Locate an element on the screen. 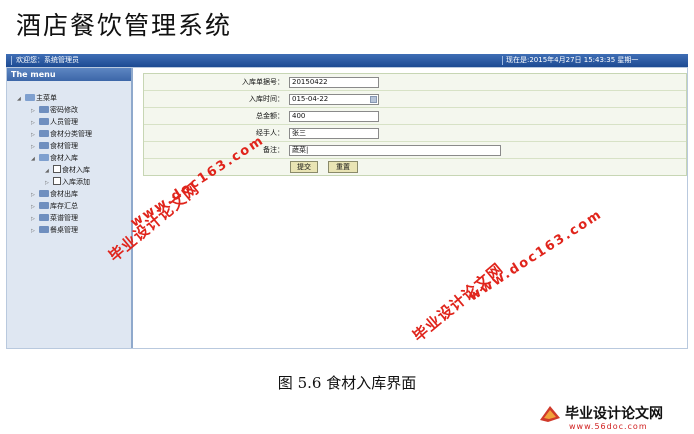 Image resolution: width=694 pixels, height=434 pixels. sidebar-item-ingredient: ▷ 食材管理 is located at coordinates (54, 146).